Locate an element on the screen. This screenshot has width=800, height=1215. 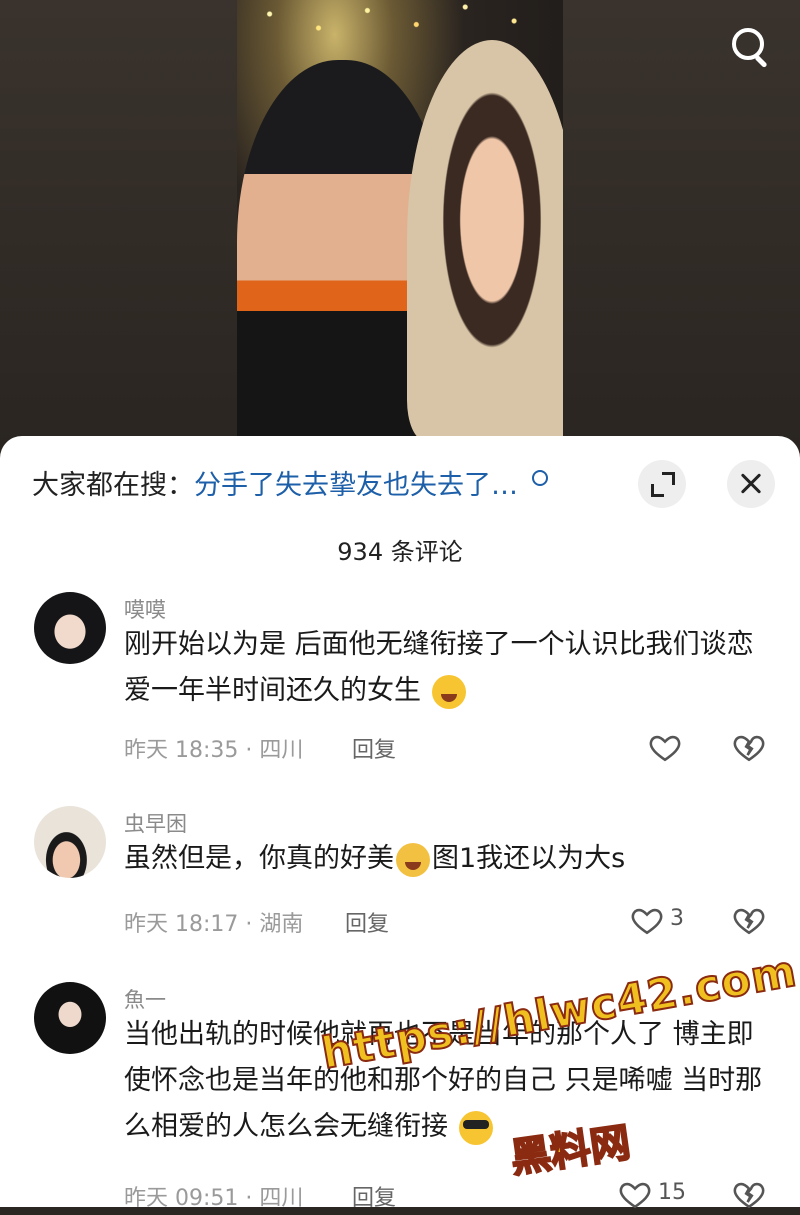
comment-meta: 昨天 18:17 · 湖南 is located at coordinates (214, 924).